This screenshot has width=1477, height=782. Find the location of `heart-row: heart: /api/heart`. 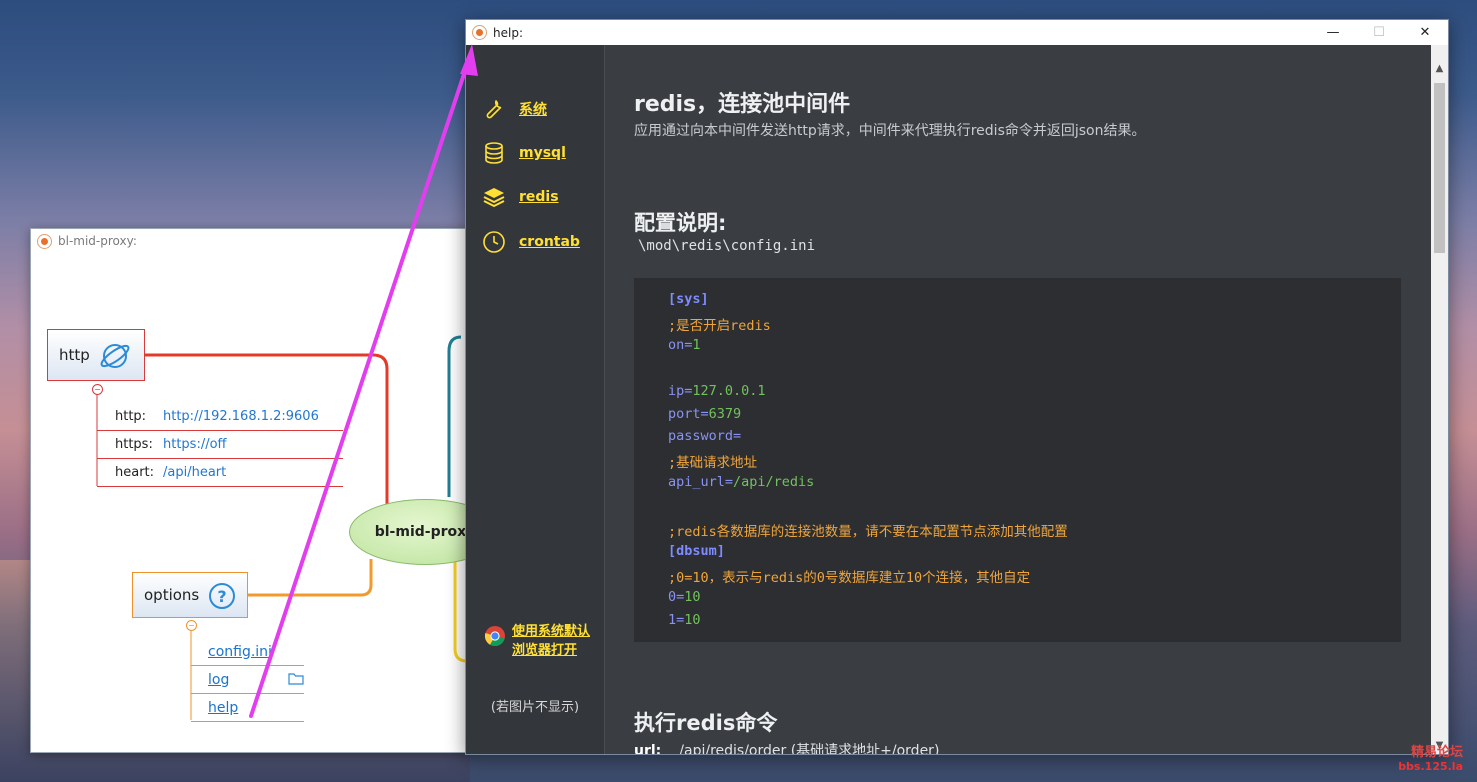

heart-row: heart: /api/heart is located at coordinates (220, 472).